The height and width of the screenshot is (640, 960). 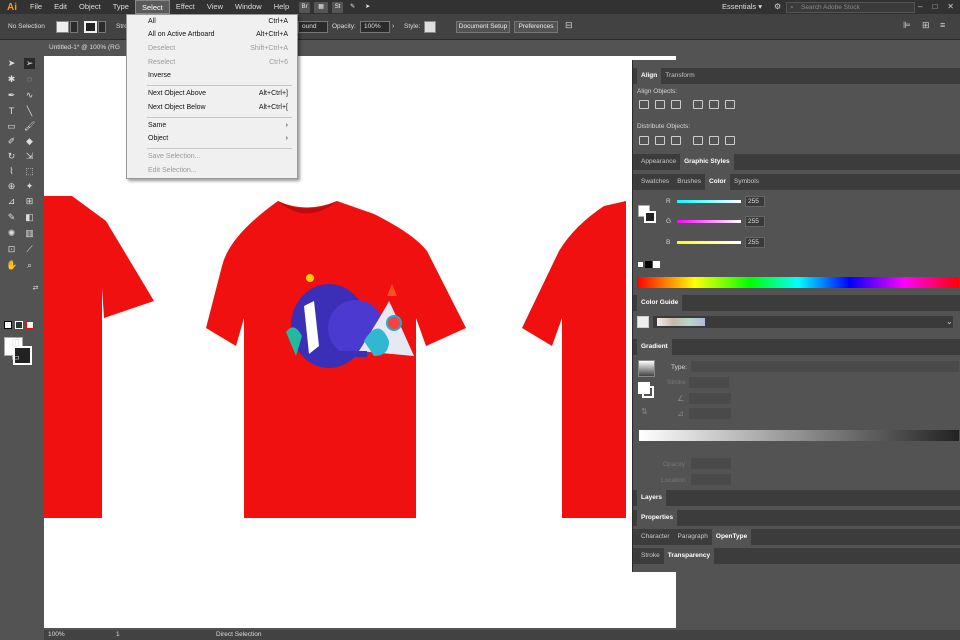 What do you see at coordinates (640, 264) in the screenshot?
I see `none-swatch` at bounding box center [640, 264].